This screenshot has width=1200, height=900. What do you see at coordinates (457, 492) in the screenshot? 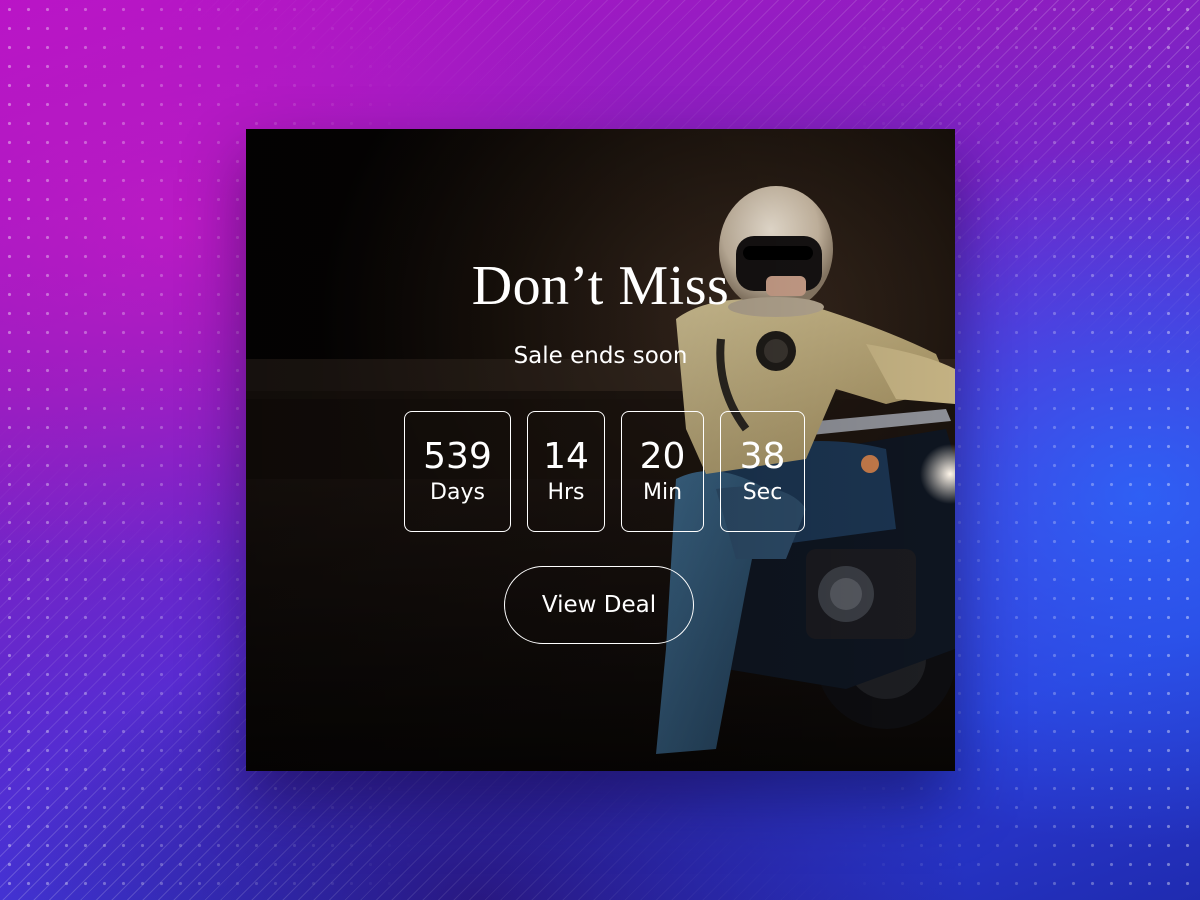
I see `countdown-days-label: Days` at bounding box center [457, 492].